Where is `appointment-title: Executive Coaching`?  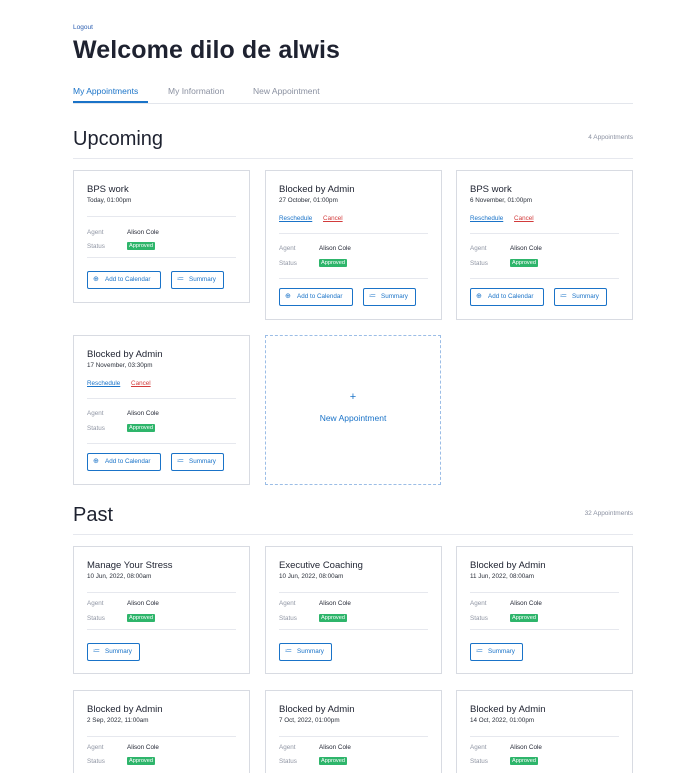 appointment-title: Executive Coaching is located at coordinates (321, 565).